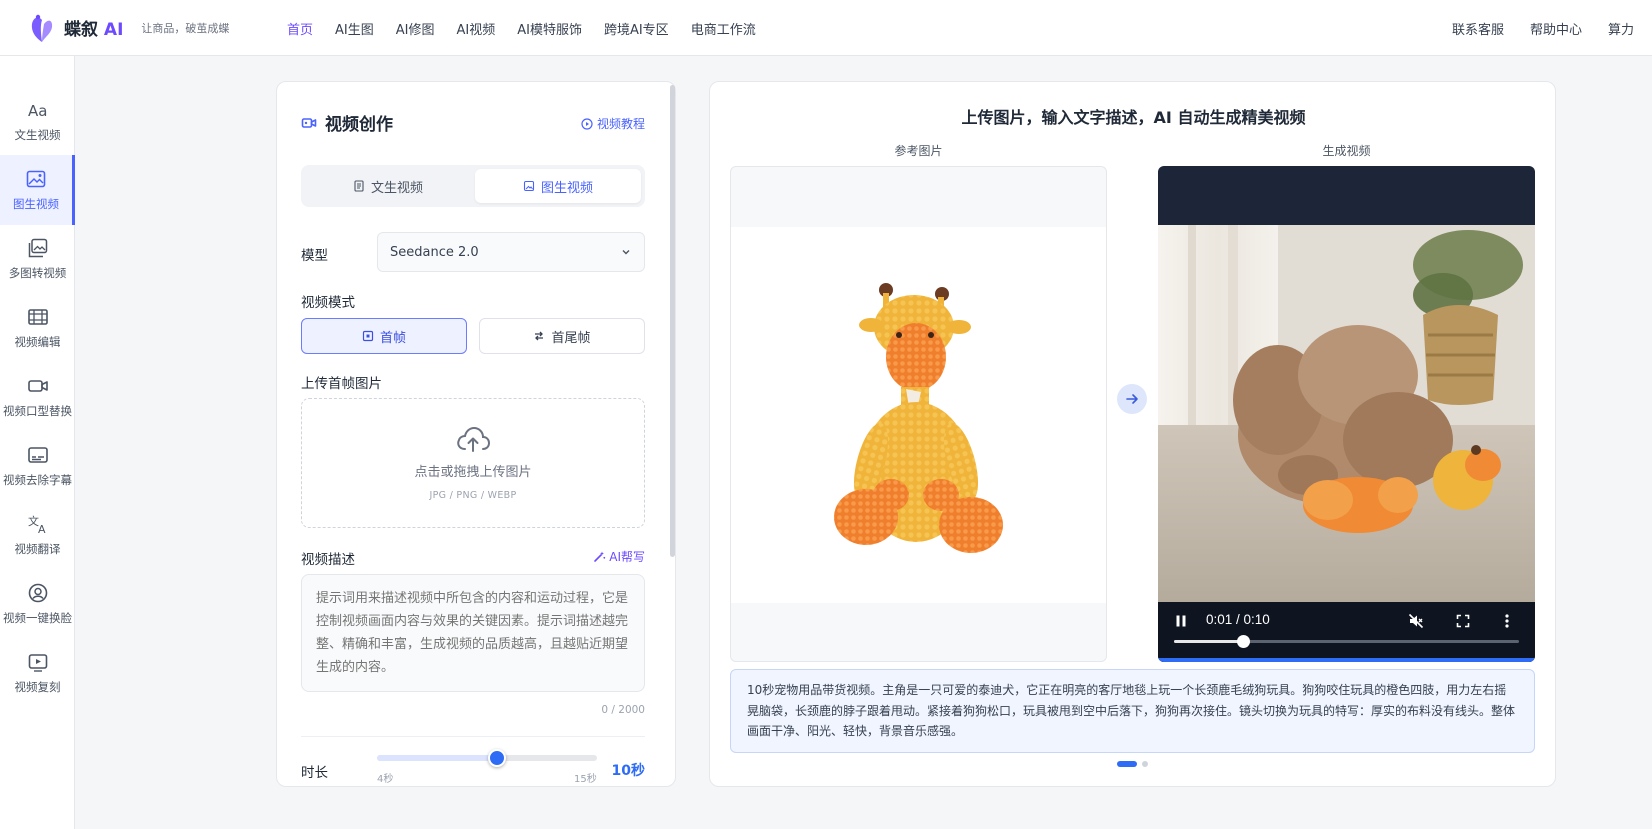 This screenshot has width=1652, height=829. What do you see at coordinates (354, 28) in the screenshot?
I see `nav-item: AI生图` at bounding box center [354, 28].